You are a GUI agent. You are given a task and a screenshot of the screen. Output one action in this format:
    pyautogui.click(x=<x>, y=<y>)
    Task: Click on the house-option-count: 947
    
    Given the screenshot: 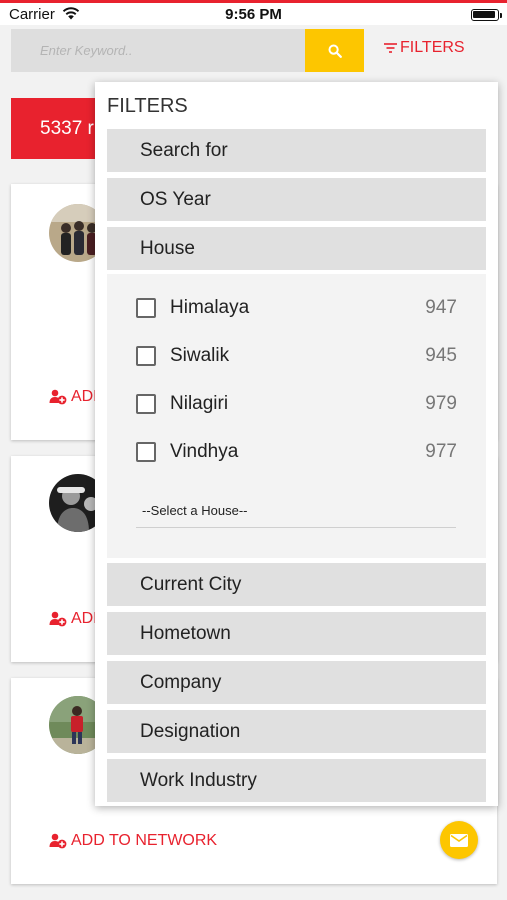 What is the action you would take?
    pyautogui.click(x=441, y=307)
    